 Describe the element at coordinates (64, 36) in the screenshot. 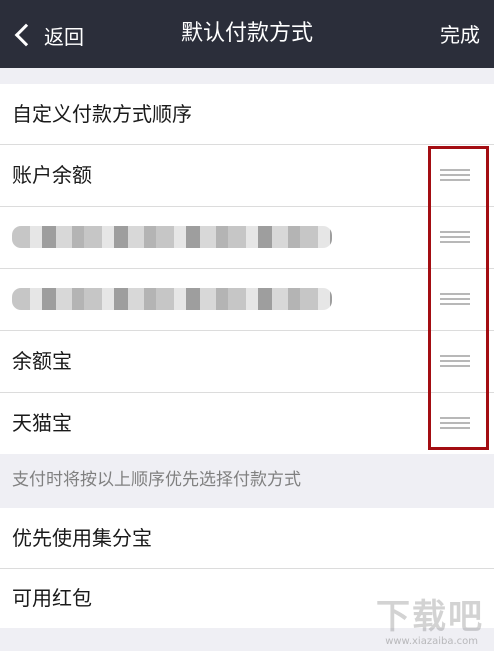

I see `back-label: 返回` at that location.